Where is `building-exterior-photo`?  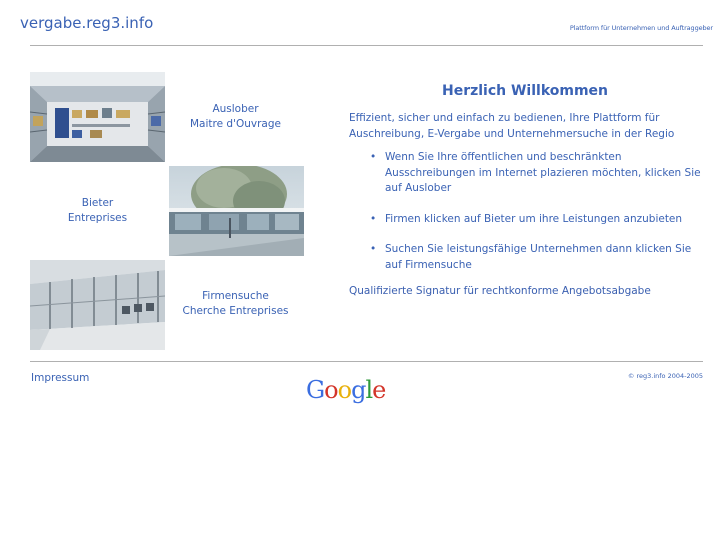 building-exterior-photo is located at coordinates (236, 211).